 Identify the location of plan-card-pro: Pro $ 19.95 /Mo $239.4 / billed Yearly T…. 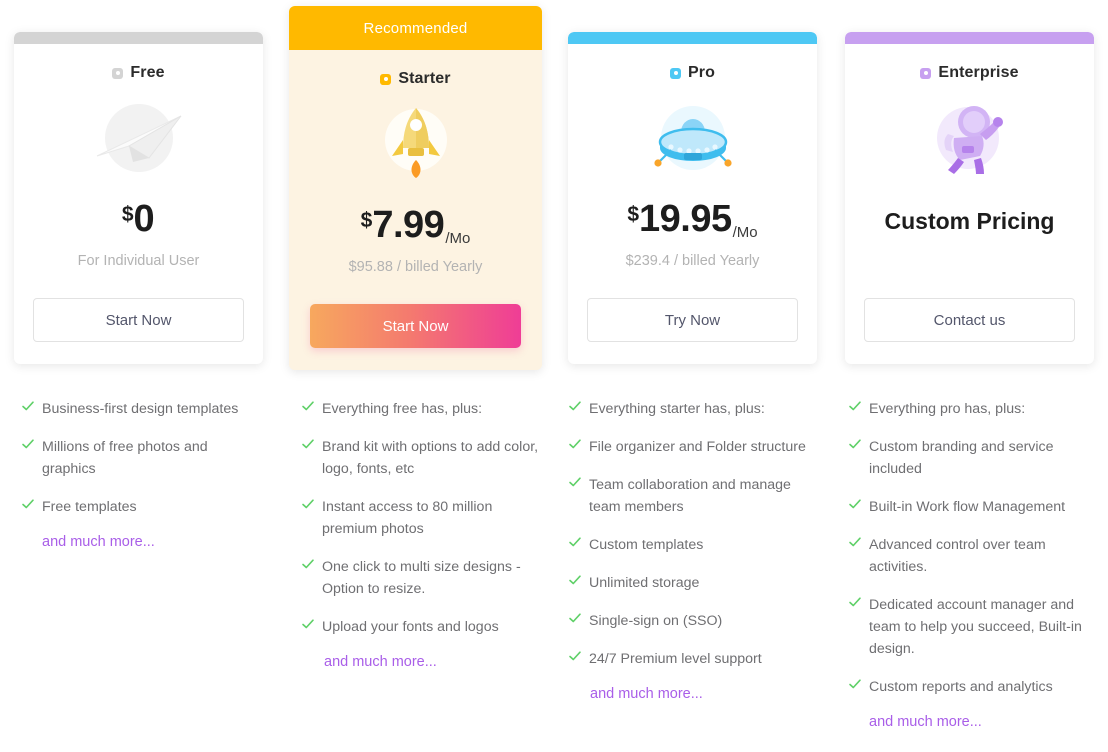
(692, 198).